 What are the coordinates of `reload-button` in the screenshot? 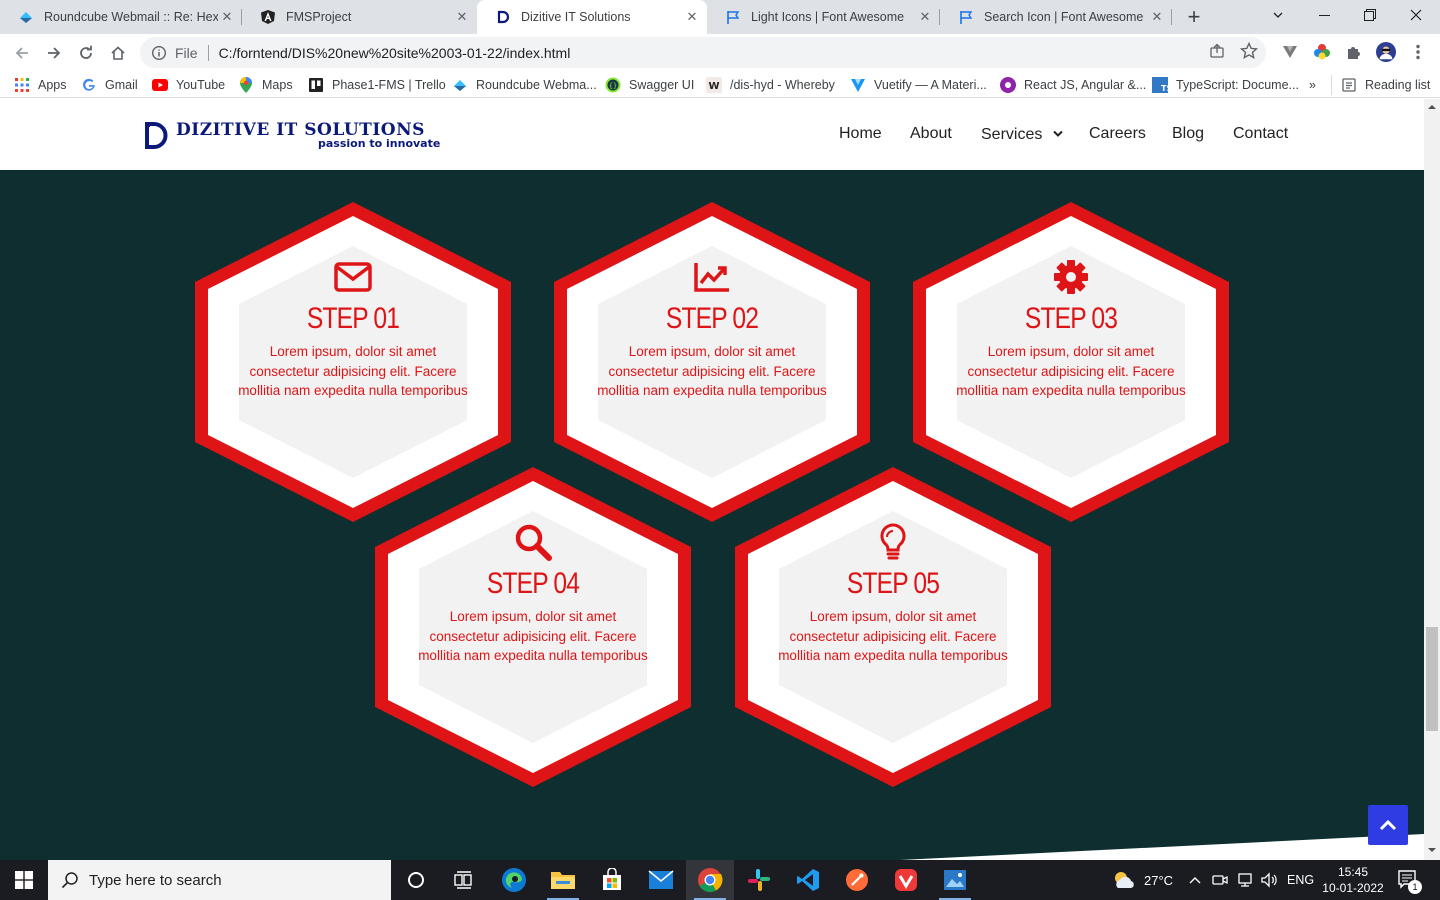 It's located at (86, 53).